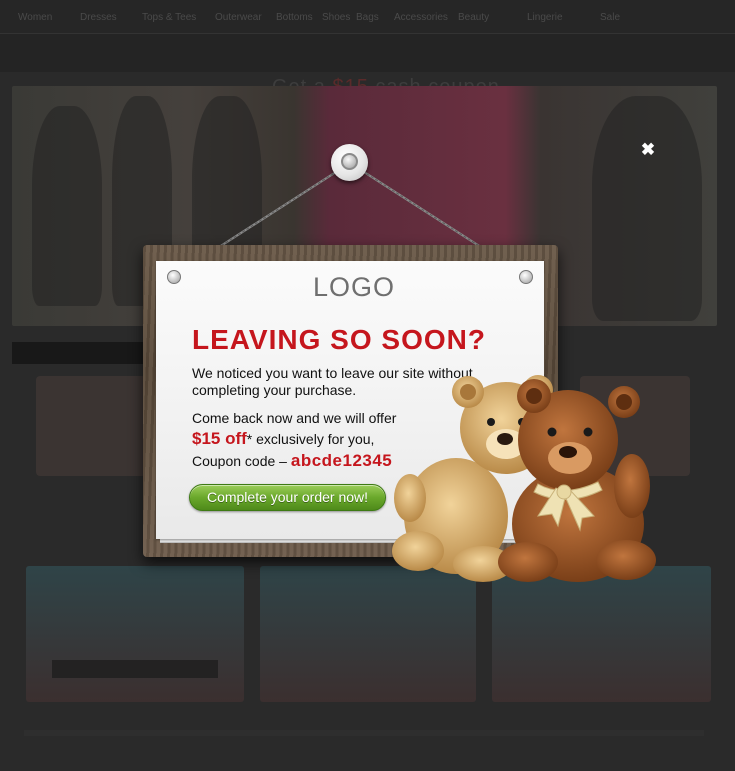 Image resolution: width=735 pixels, height=771 pixels. What do you see at coordinates (524, 478) in the screenshot?
I see `teddy-bears-illustration` at bounding box center [524, 478].